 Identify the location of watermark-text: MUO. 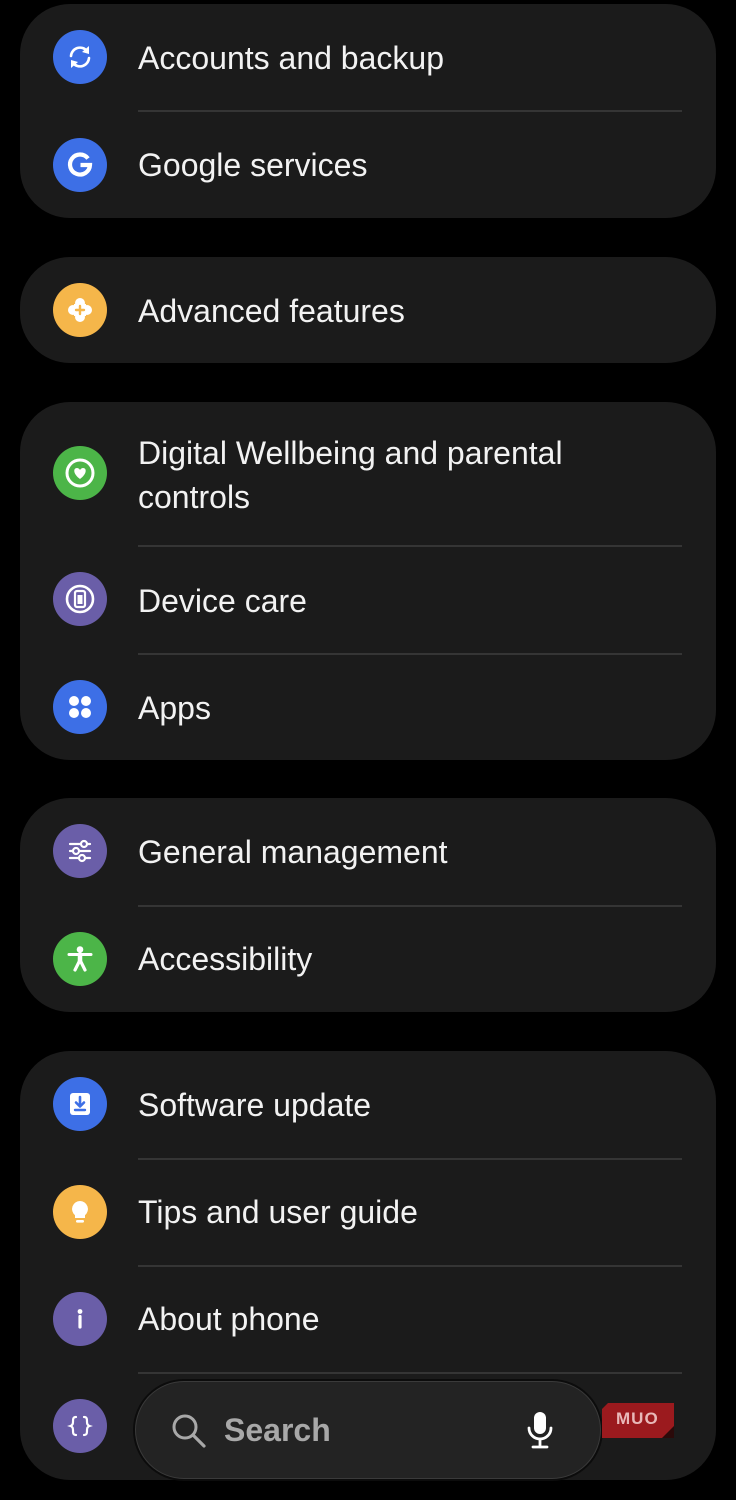
(637, 1418).